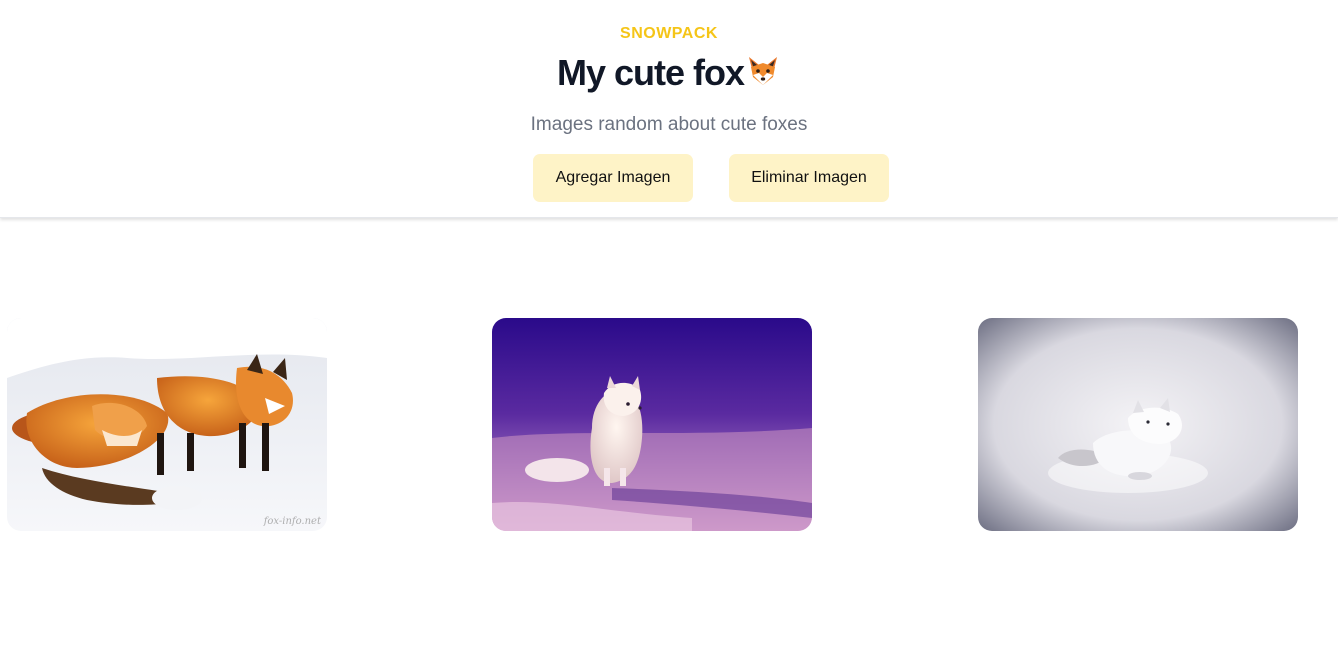 This screenshot has width=1338, height=646. I want to click on add-image-button: Agregar Imagen, so click(613, 178).